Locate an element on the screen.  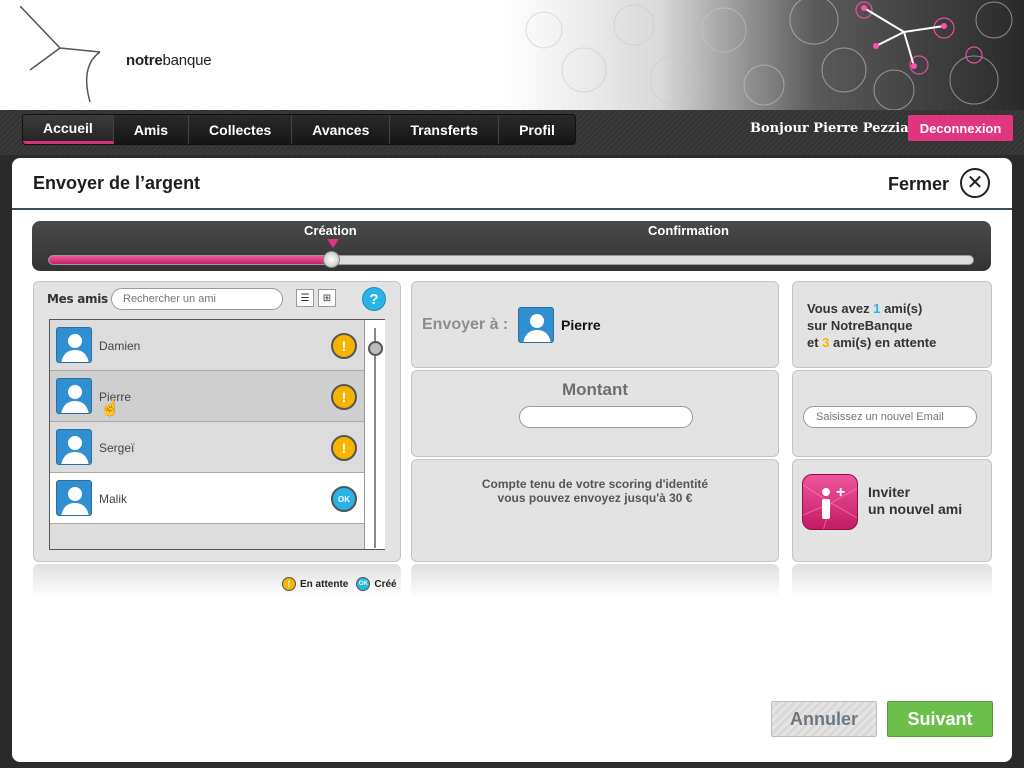
scroll-thumb is located at coordinates (375, 348).